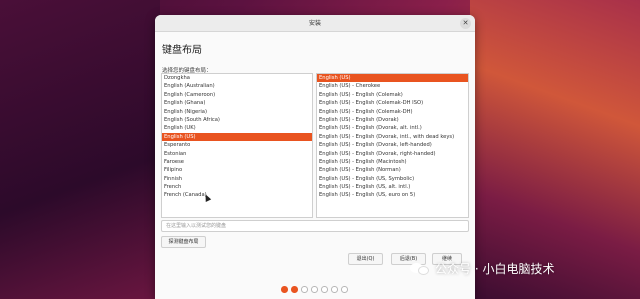 The width and height of the screenshot is (640, 299). I want to click on progress-dots, so click(314, 289).